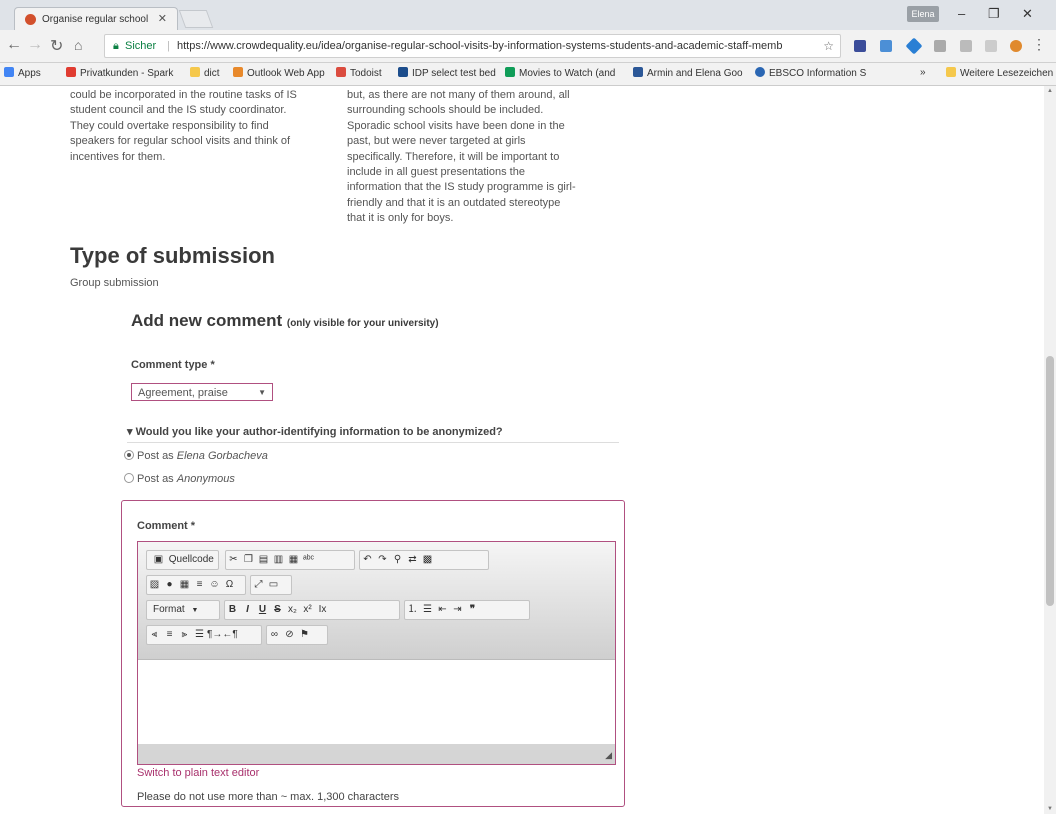  I want to click on home-icon: ⌂, so click(78, 45).